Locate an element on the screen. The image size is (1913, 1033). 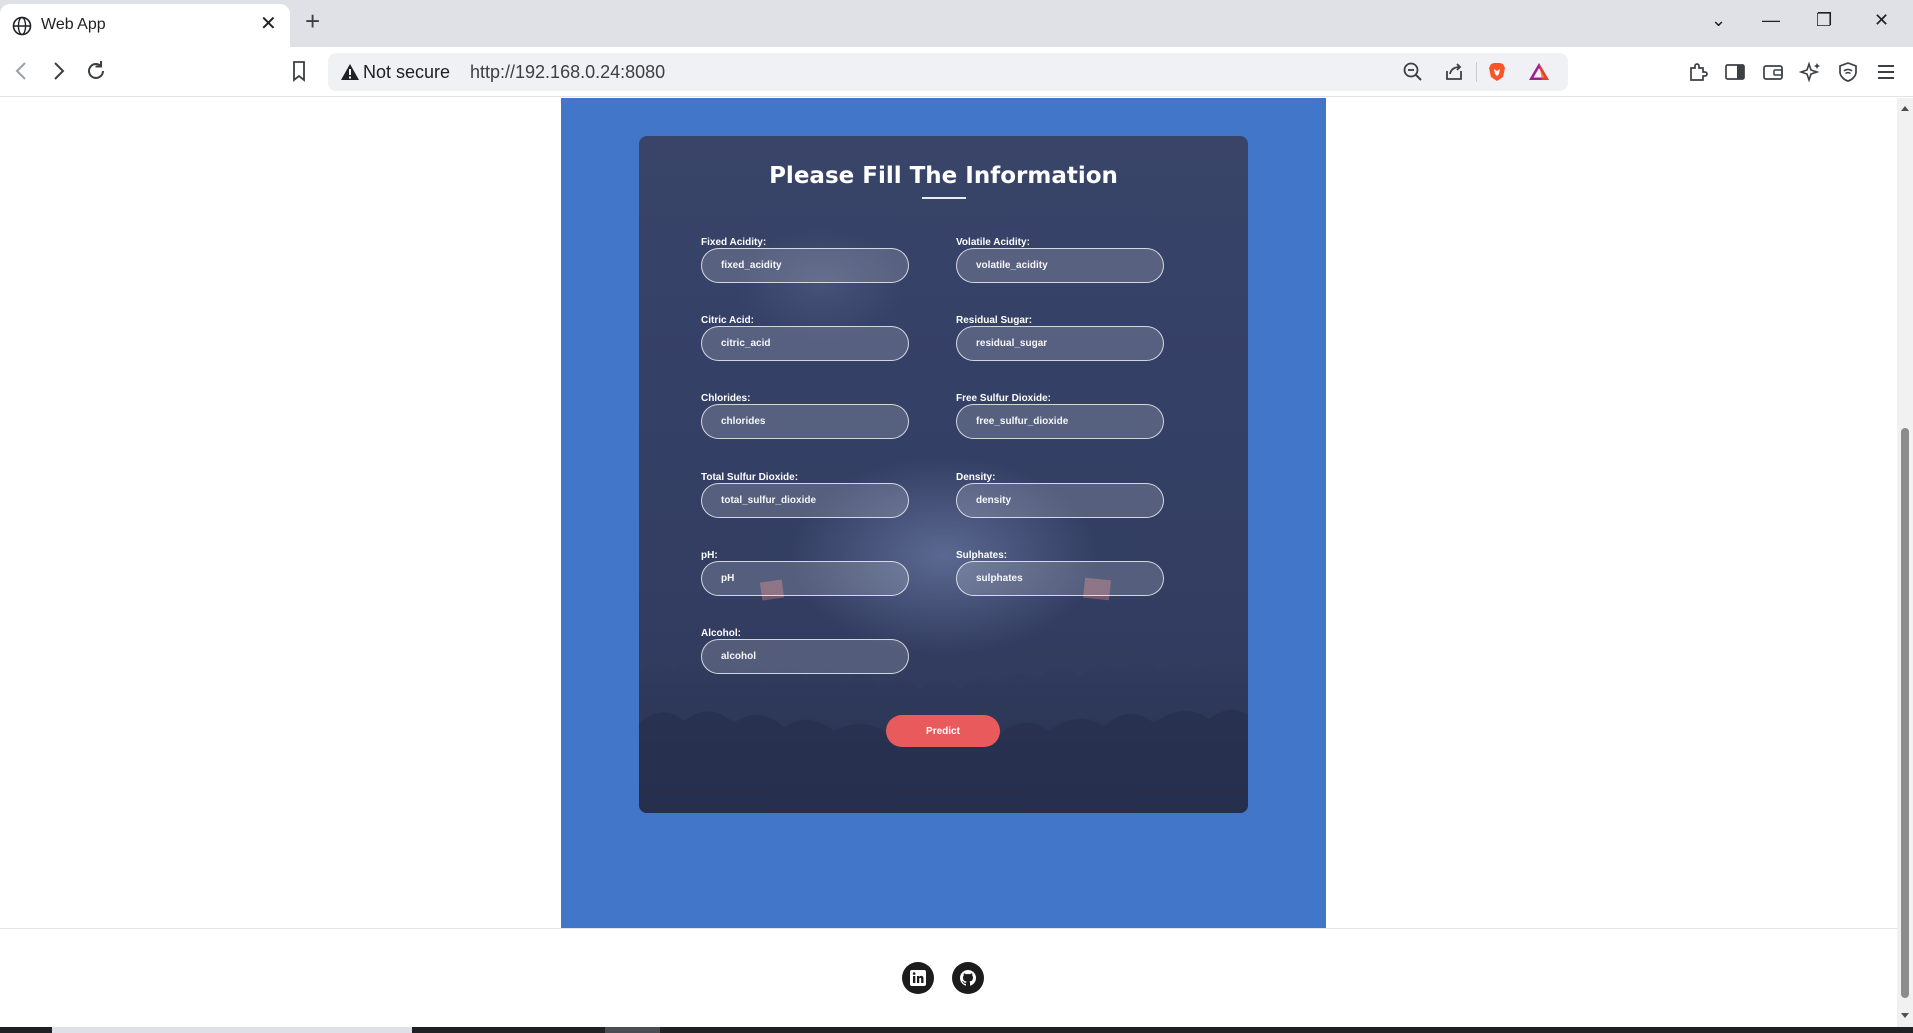
menu-icon is located at coordinates (1886, 72).